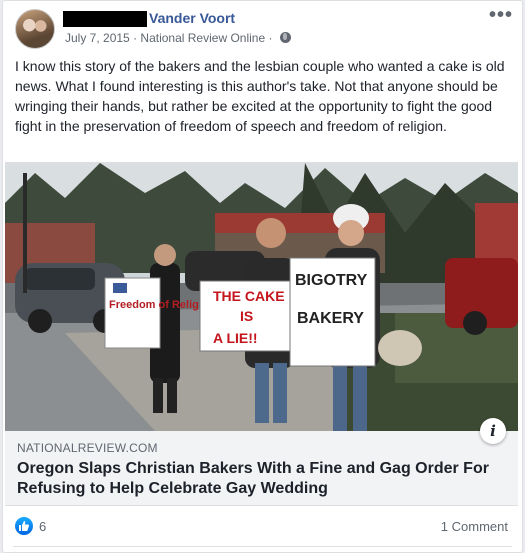 Image resolution: width=525 pixels, height=553 pixels. Describe the element at coordinates (261, 527) in the screenshot. I see `post-footer: 6 1 Comment` at that location.